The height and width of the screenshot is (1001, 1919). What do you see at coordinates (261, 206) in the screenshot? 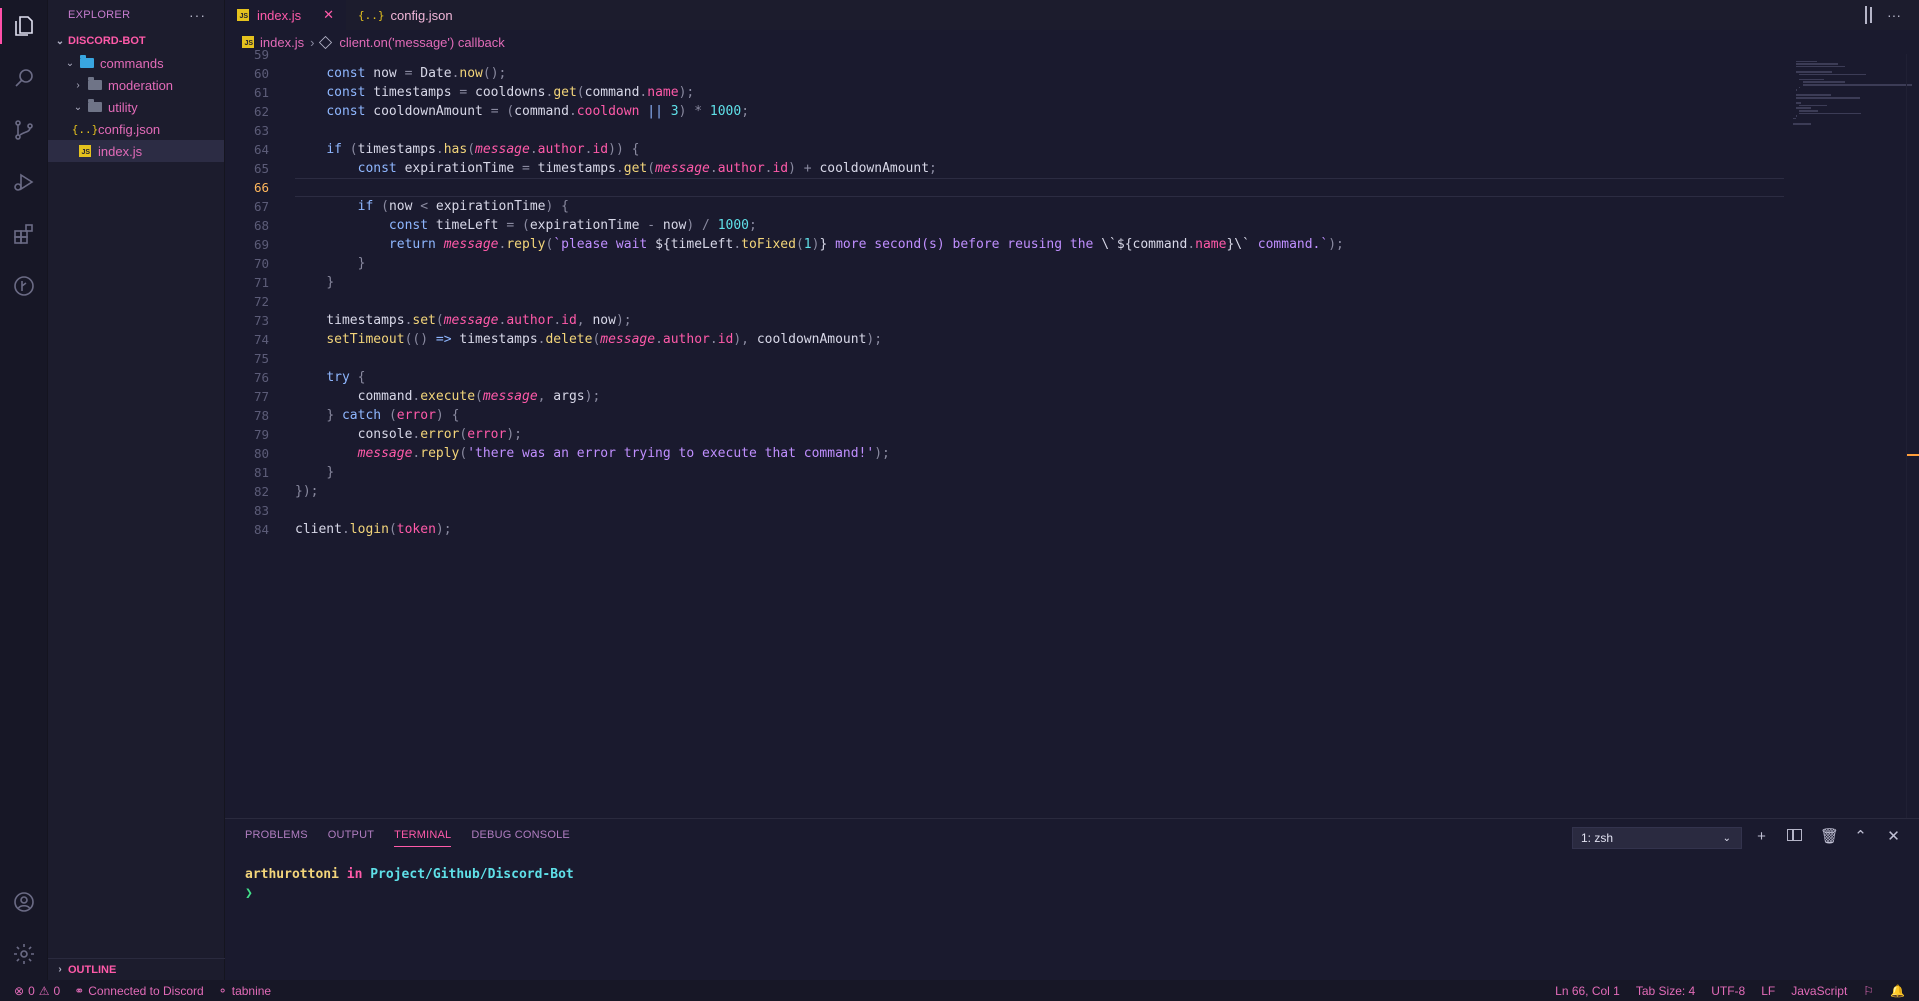
I see `line-number: 67` at bounding box center [261, 206].